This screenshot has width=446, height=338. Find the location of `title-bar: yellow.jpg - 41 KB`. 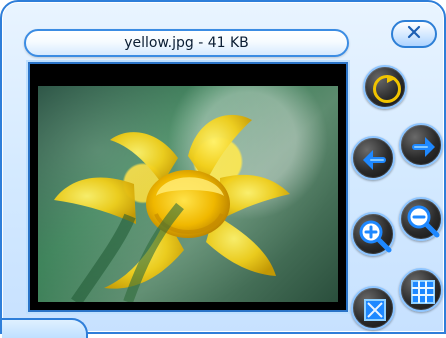

title-bar: yellow.jpg - 41 KB is located at coordinates (186, 43).